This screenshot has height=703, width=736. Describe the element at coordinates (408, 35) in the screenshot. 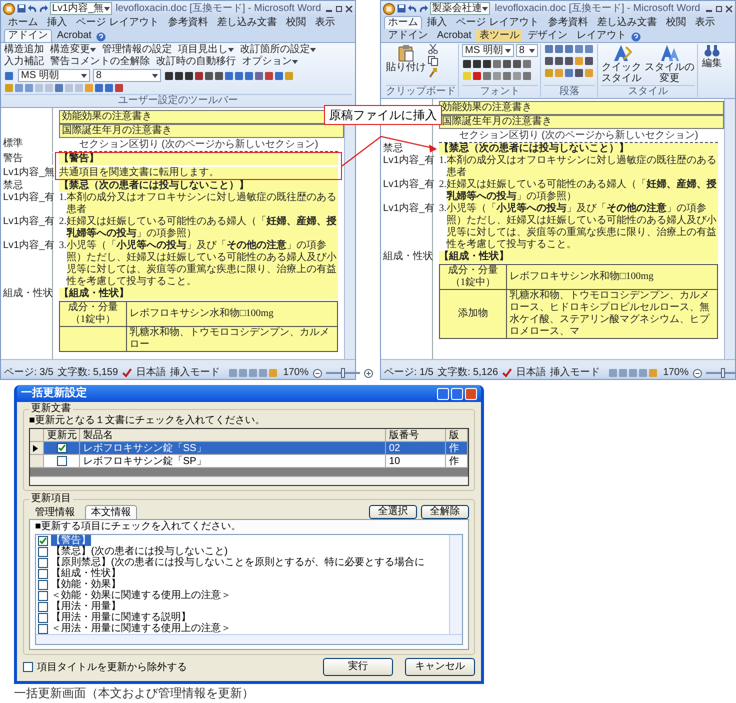

I see `ribbon-tab: アドイン` at that location.